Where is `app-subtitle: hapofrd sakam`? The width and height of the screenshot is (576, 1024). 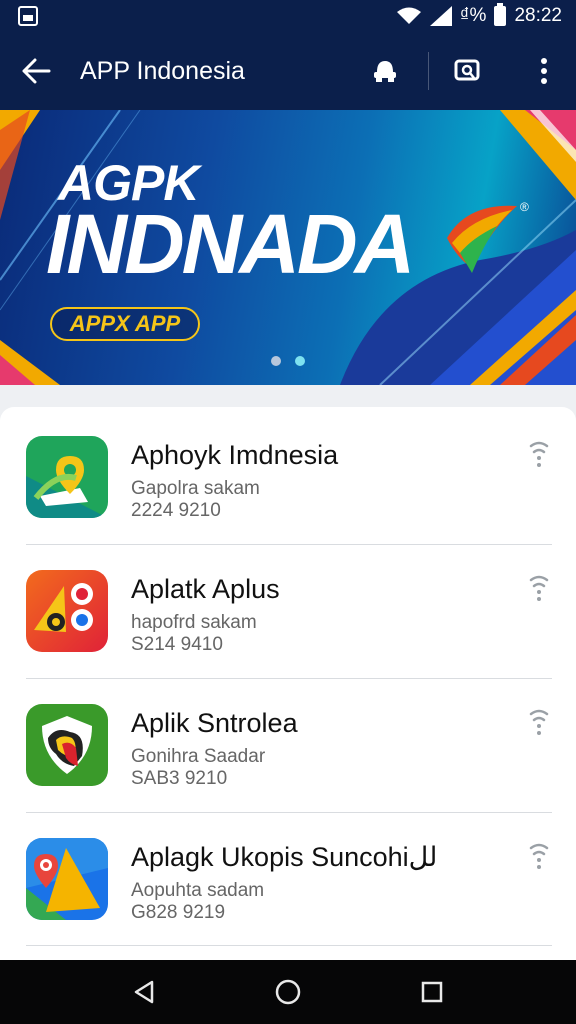
app-subtitle: hapofrd sakam is located at coordinates (194, 622).